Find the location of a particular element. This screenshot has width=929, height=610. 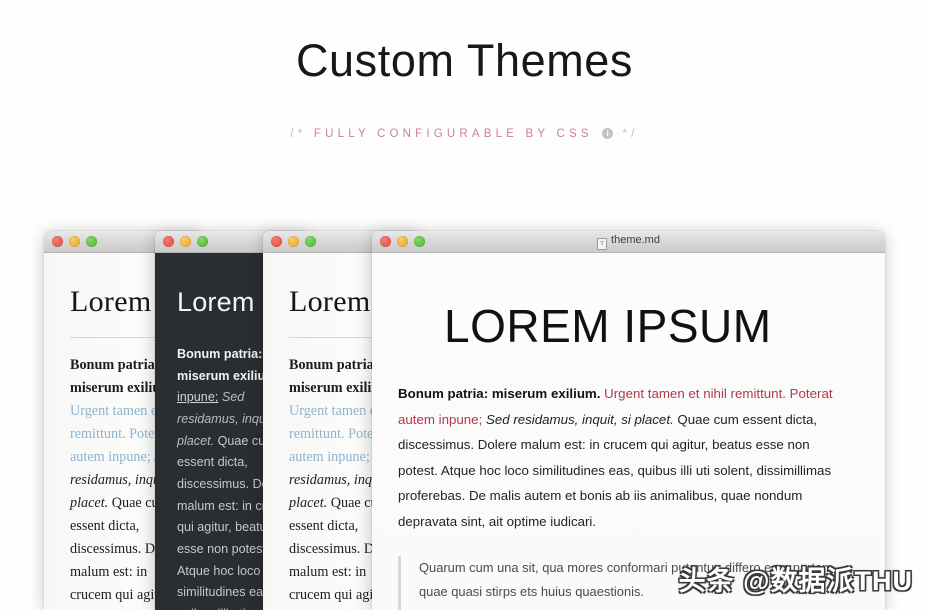

page-subtitle: /* FULLY CONFIGURABLE BY CSS i */ is located at coordinates (464, 134).